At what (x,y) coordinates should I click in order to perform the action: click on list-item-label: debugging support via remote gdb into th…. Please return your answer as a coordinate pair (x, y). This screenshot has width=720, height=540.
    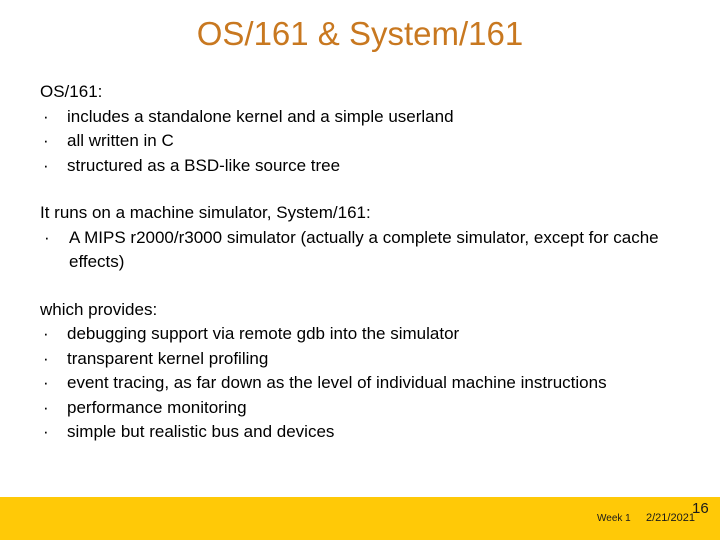
    Looking at the image, I should click on (263, 333).